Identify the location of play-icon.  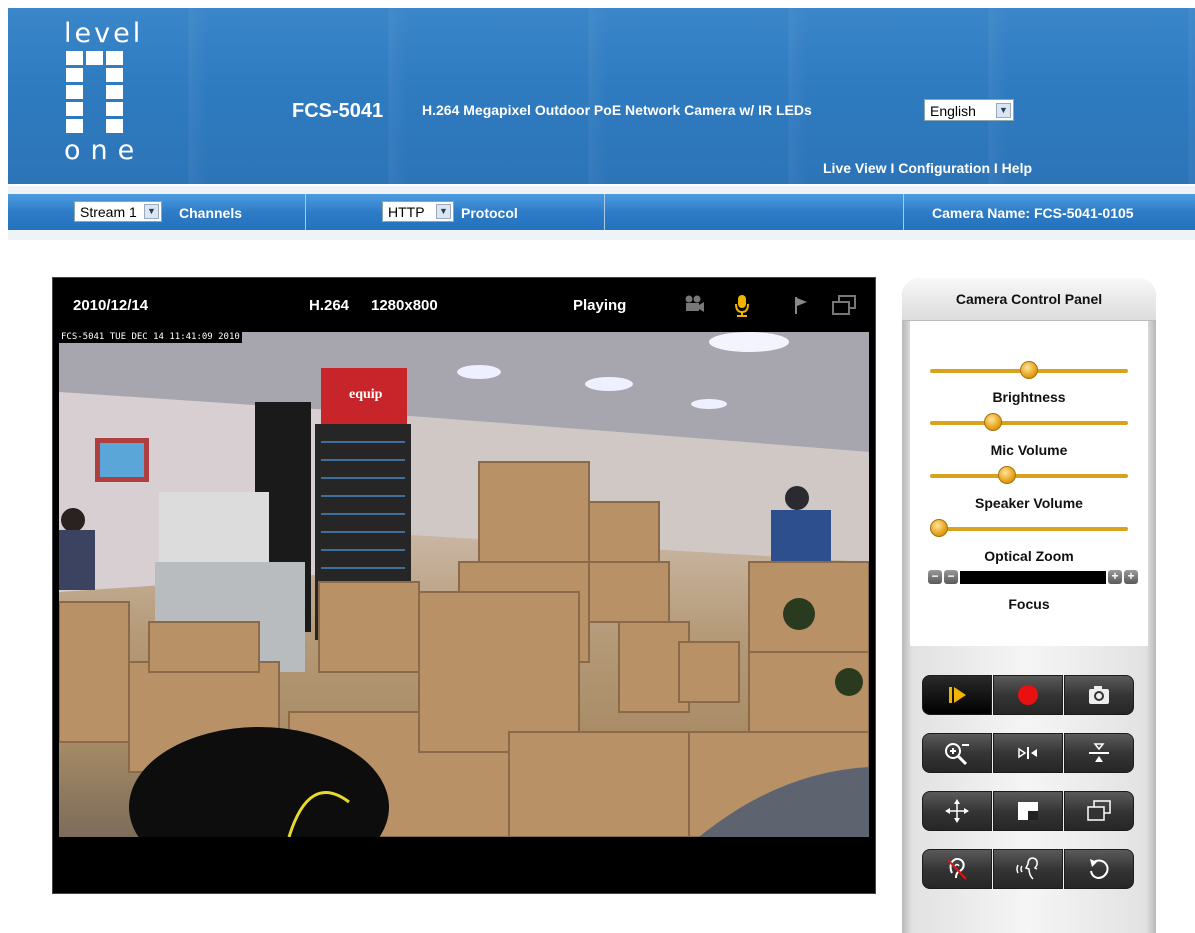
(957, 695).